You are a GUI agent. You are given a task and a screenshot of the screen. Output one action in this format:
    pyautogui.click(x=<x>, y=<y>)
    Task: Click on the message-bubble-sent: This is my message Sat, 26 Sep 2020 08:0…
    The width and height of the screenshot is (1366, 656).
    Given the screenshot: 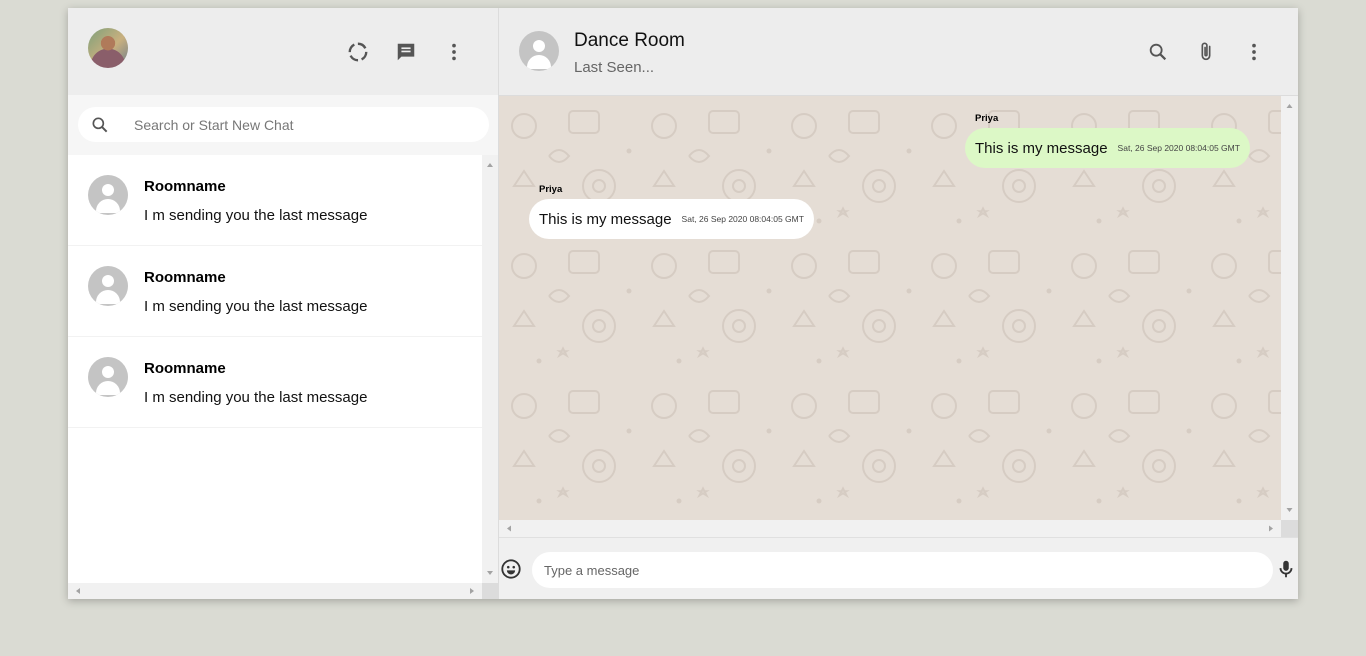 What is the action you would take?
    pyautogui.click(x=1107, y=148)
    